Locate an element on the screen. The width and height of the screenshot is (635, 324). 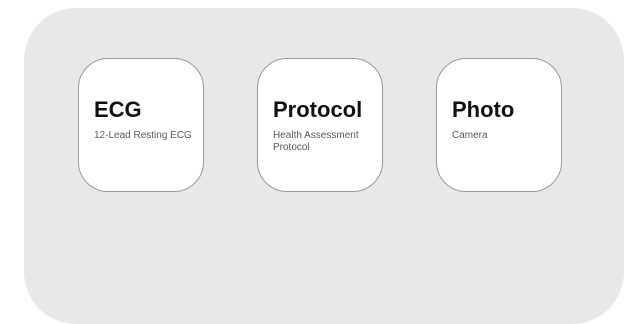
photo-tile-title: Photo is located at coordinates (483, 109).